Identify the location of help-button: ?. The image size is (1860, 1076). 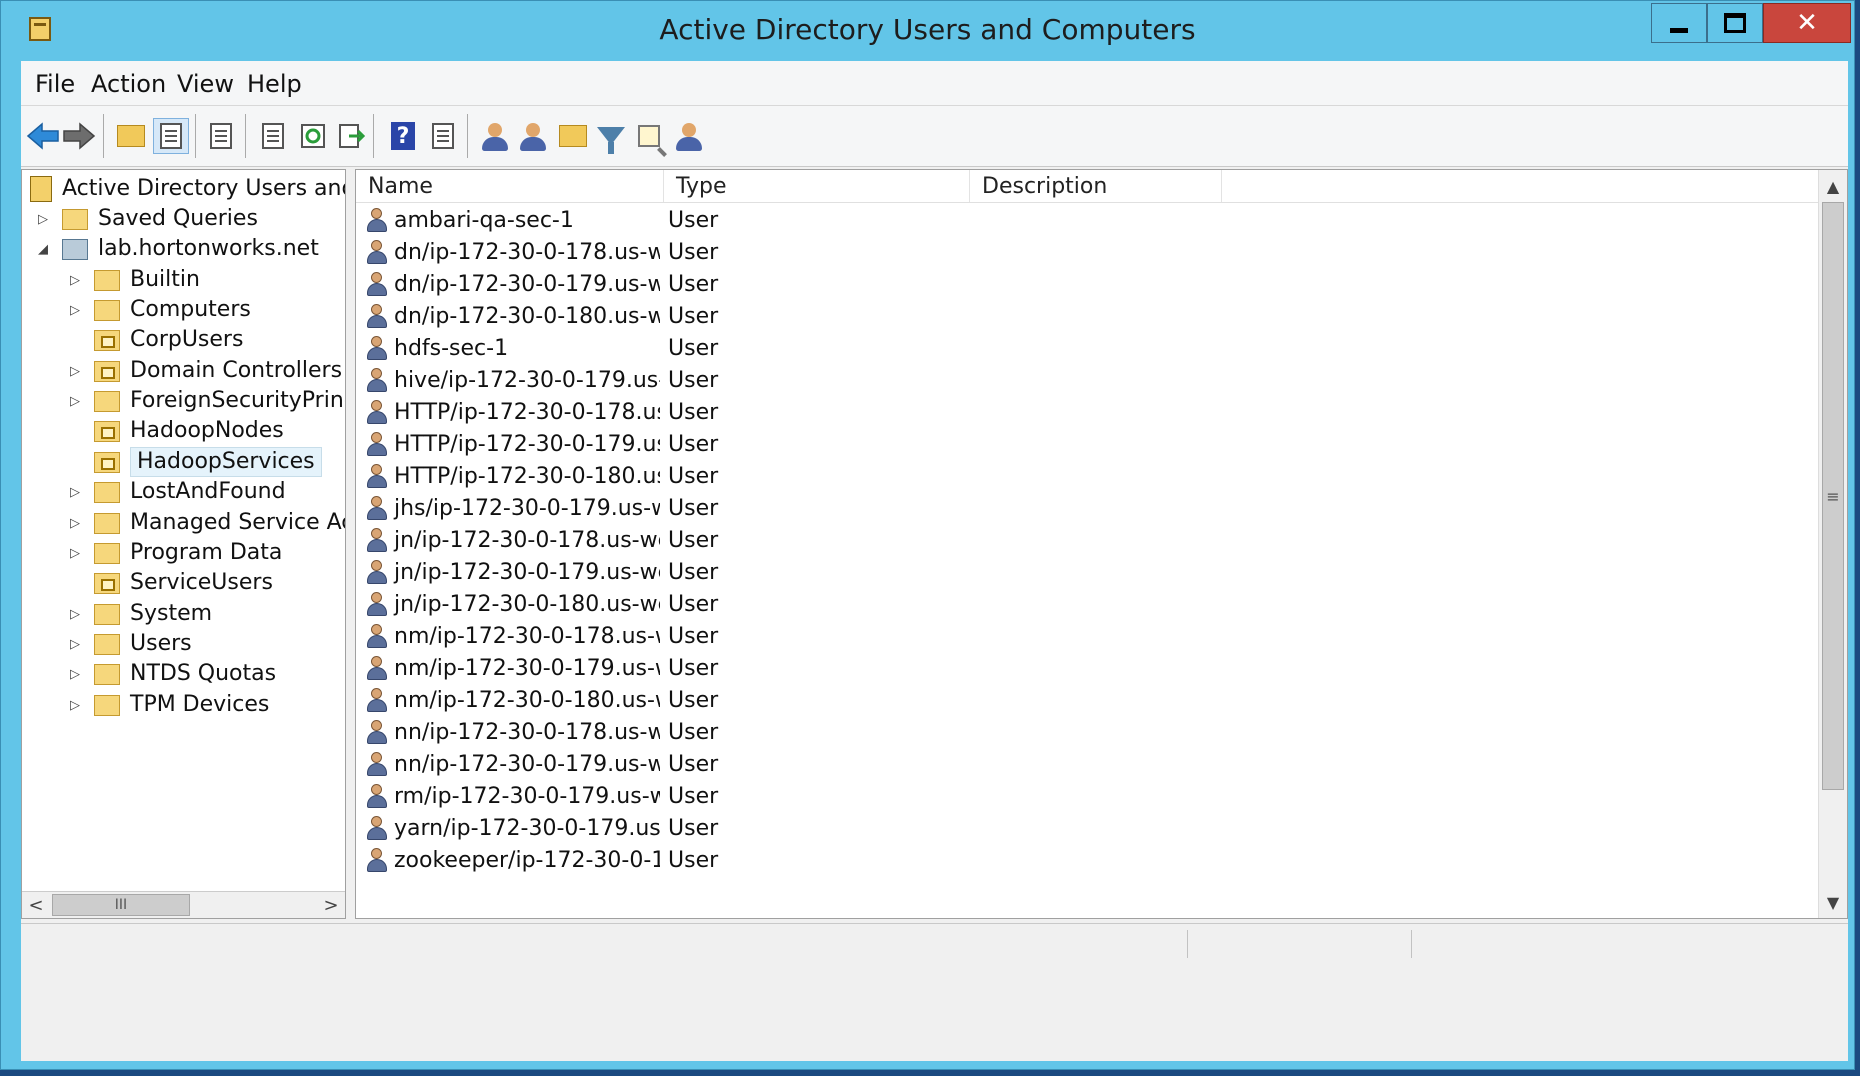
(403, 136).